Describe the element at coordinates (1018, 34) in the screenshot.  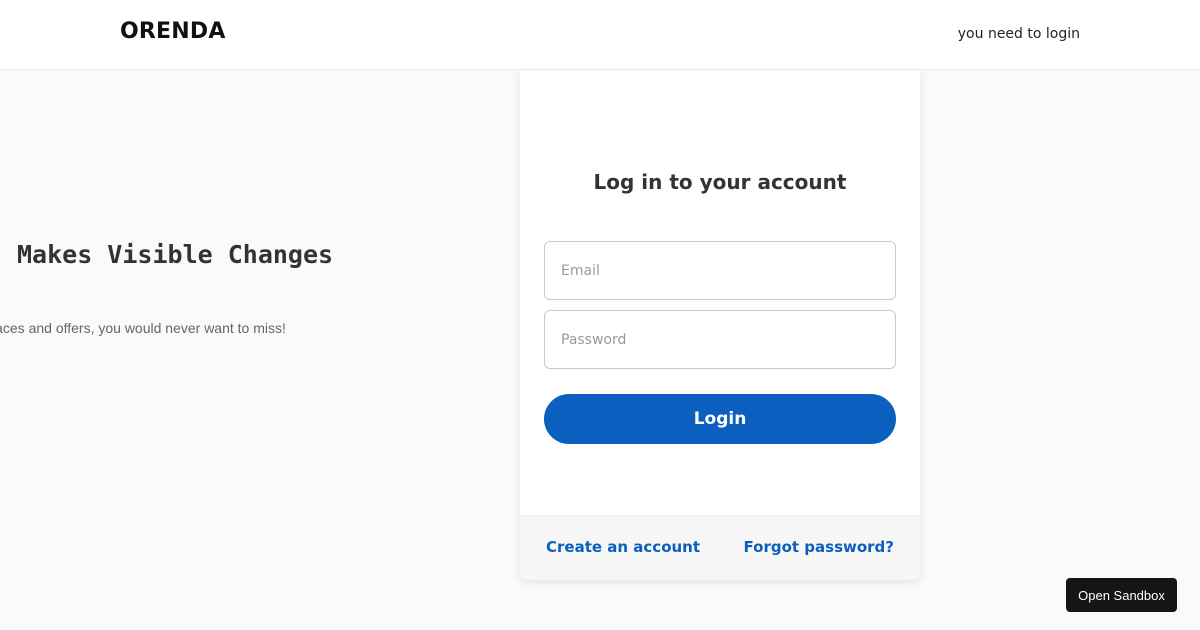
I see `login-status-text: you need to login` at that location.